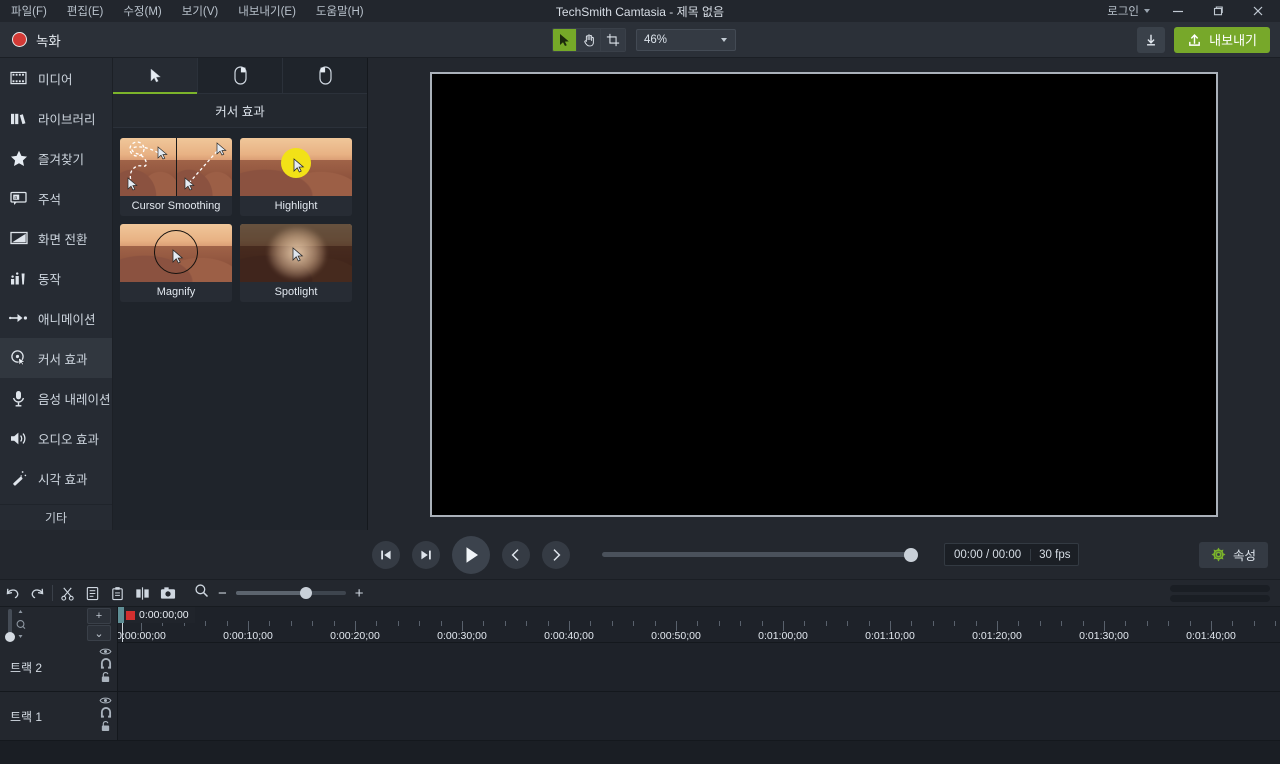 Image resolution: width=1280 pixels, height=764 pixels. I want to click on maximize-button, so click(1218, 11).